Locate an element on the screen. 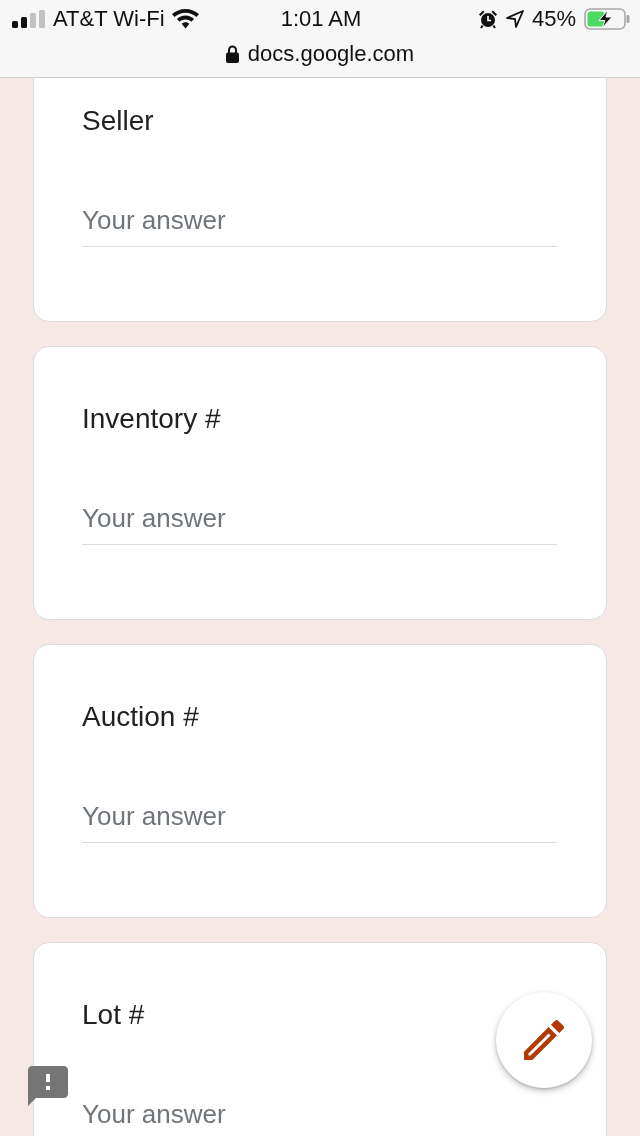 Image resolution: width=640 pixels, height=1136 pixels. lock-icon is located at coordinates (232, 54).